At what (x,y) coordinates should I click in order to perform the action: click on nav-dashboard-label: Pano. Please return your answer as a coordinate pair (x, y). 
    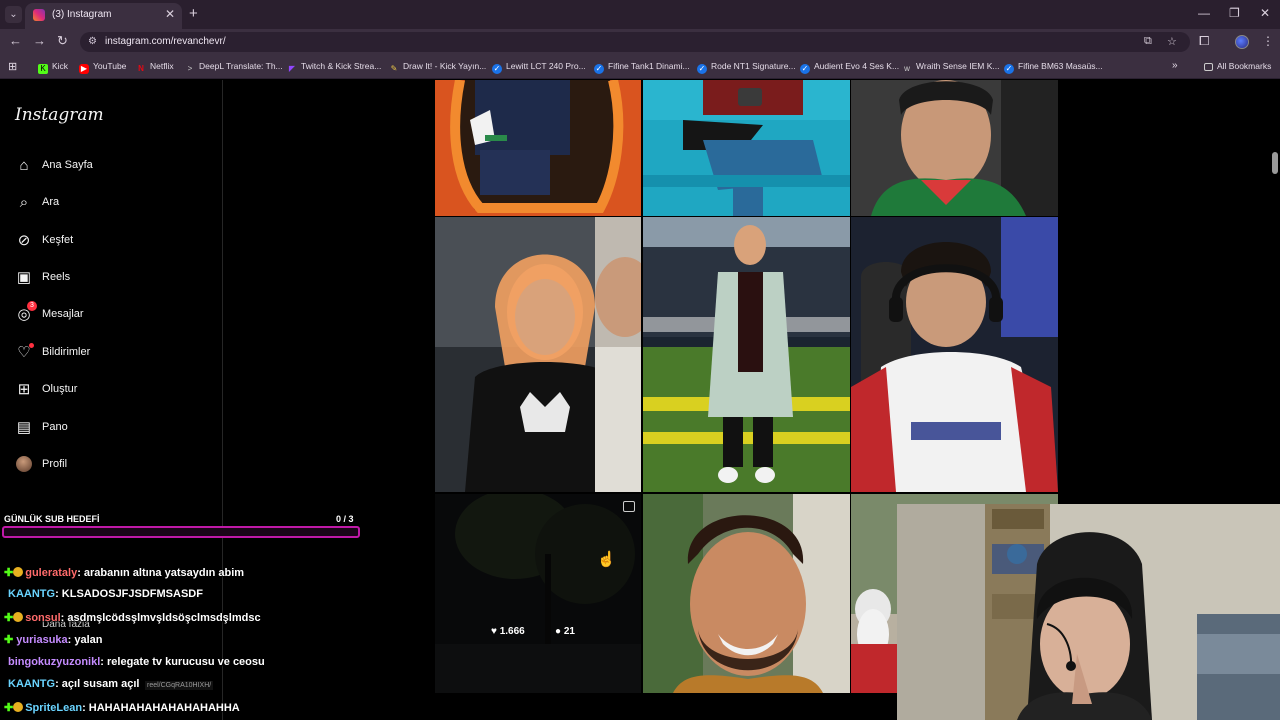
    Looking at the image, I should click on (55, 427).